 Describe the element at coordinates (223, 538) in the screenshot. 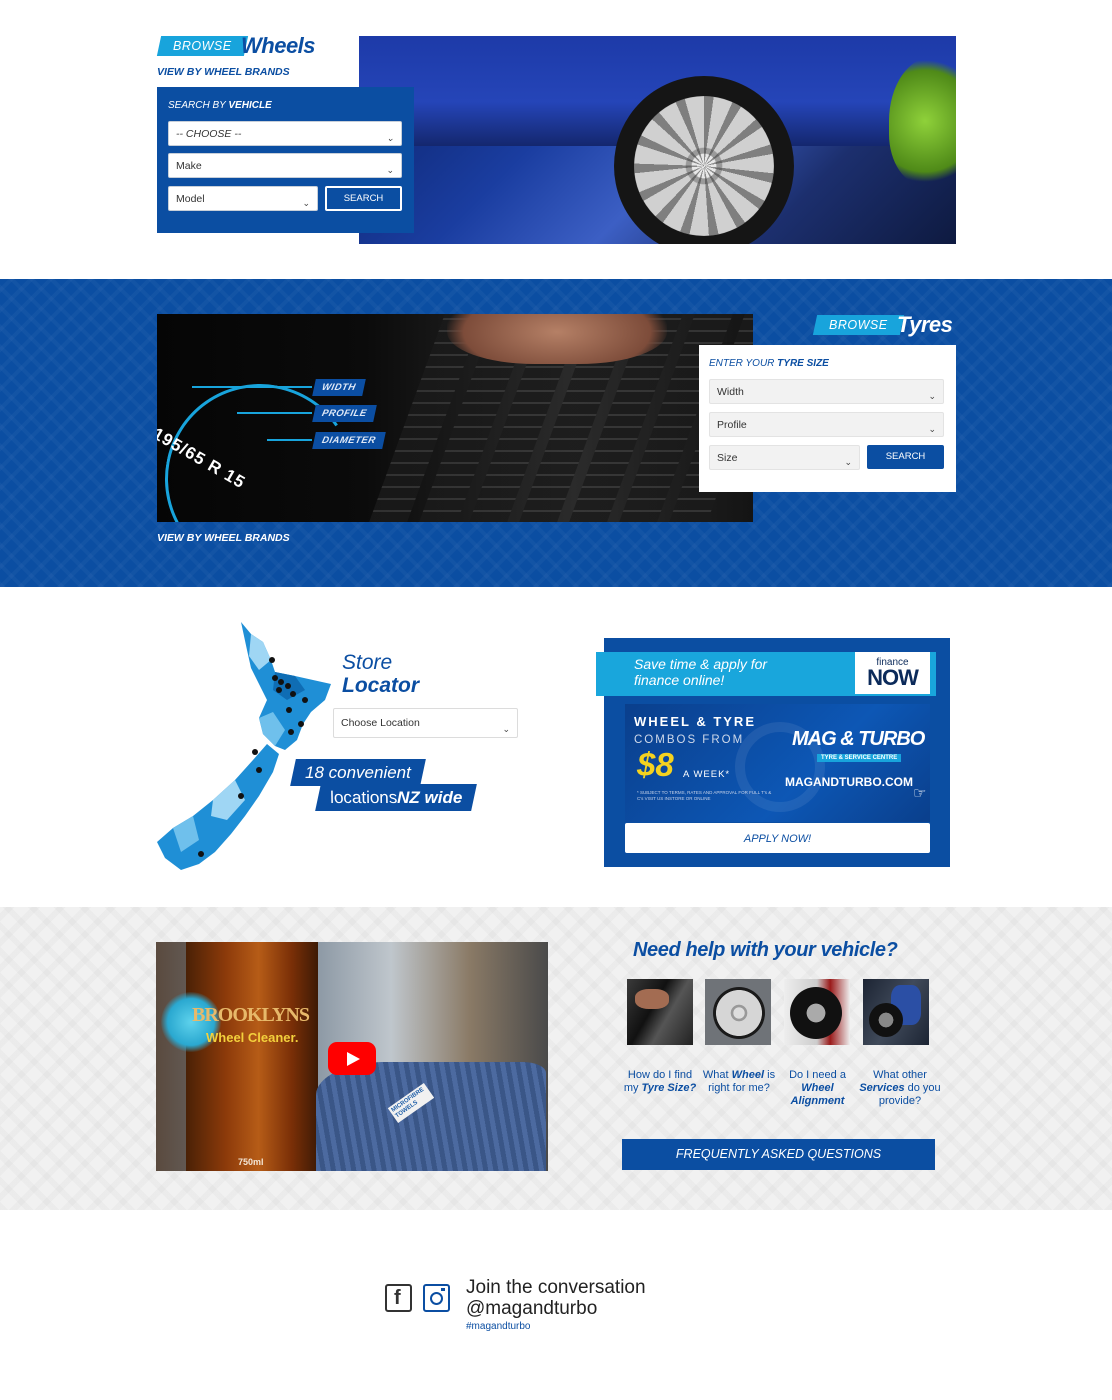

I see `tyres-view-brands-link: VIEW BY WHEEL BRANDS` at that location.